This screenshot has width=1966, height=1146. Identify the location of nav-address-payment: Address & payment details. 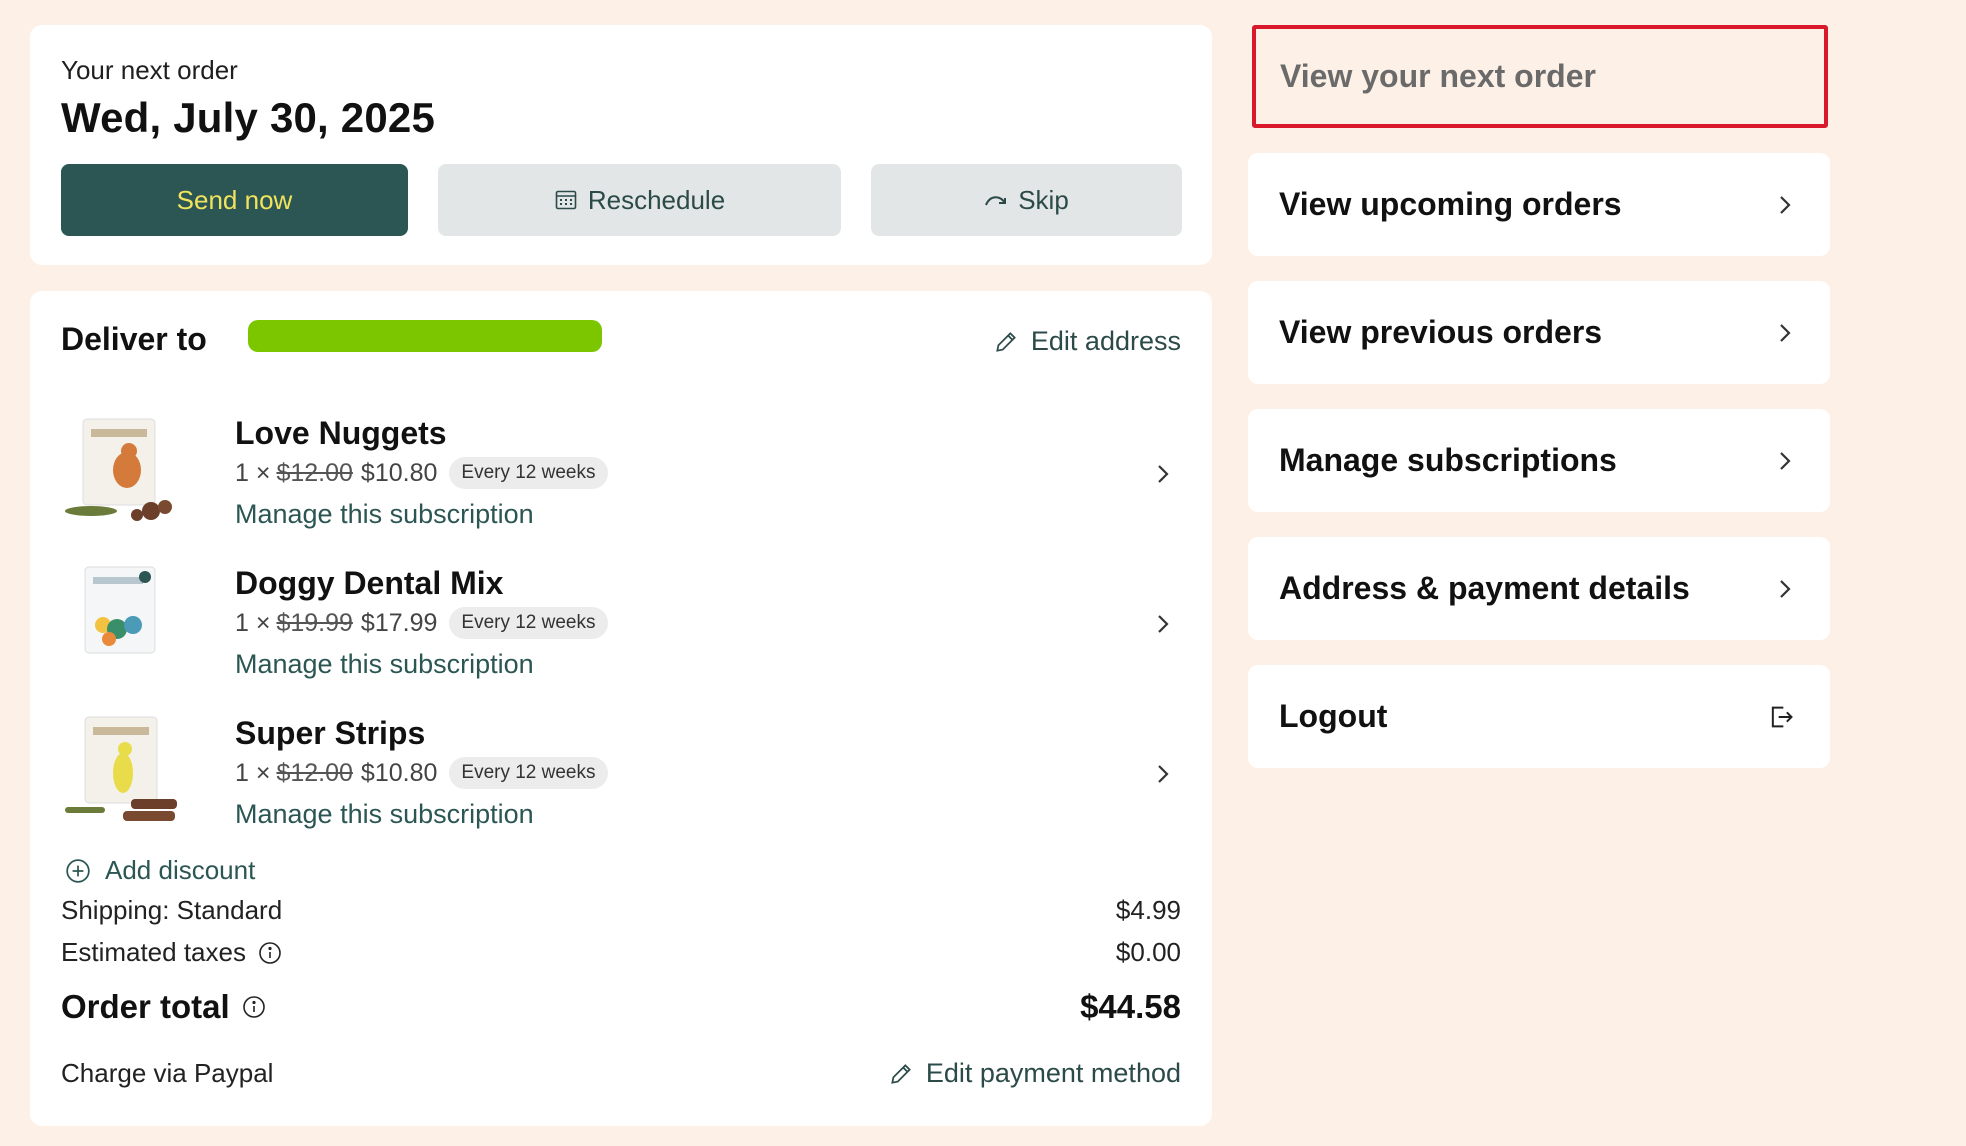
(1539, 588).